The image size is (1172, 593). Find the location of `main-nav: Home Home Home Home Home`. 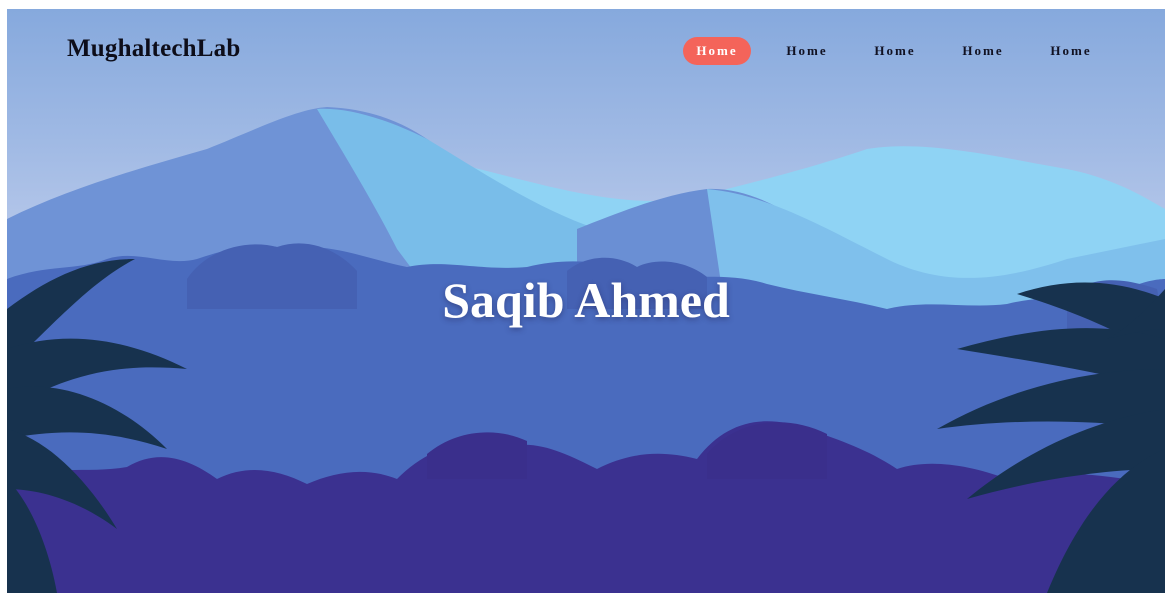

main-nav: Home Home Home Home Home is located at coordinates (893, 51).